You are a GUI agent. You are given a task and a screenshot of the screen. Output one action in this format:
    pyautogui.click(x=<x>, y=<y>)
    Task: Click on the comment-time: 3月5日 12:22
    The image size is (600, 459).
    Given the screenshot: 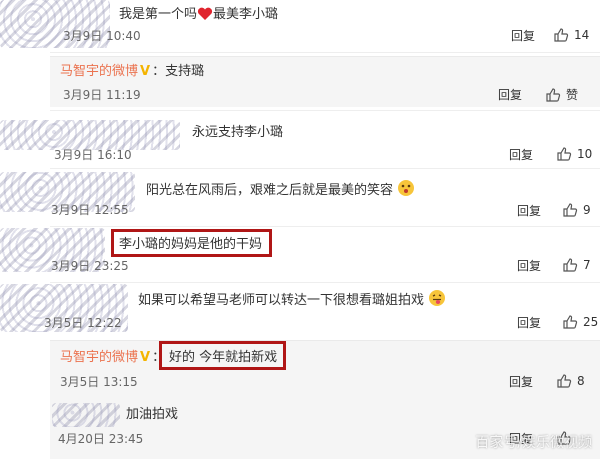 What is the action you would take?
    pyautogui.click(x=83, y=323)
    